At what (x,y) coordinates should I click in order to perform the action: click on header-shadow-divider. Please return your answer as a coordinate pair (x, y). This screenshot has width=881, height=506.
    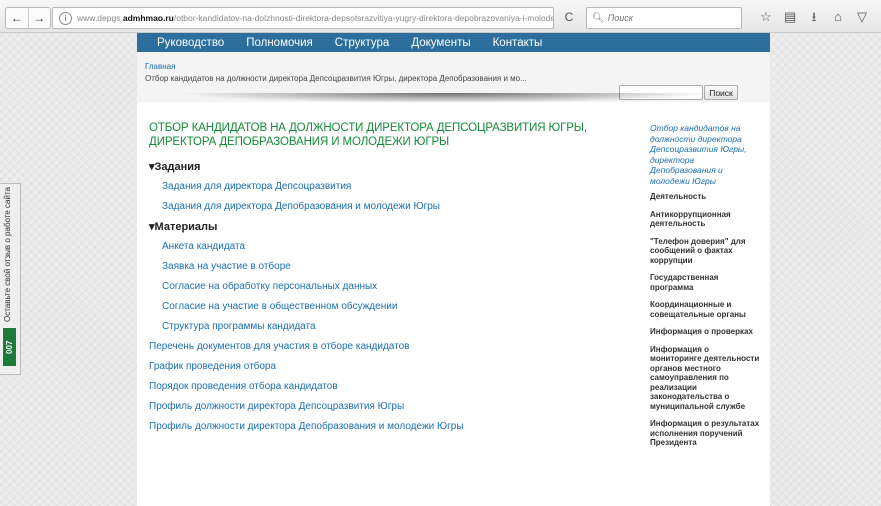
    Looking at the image, I should click on (447, 98).